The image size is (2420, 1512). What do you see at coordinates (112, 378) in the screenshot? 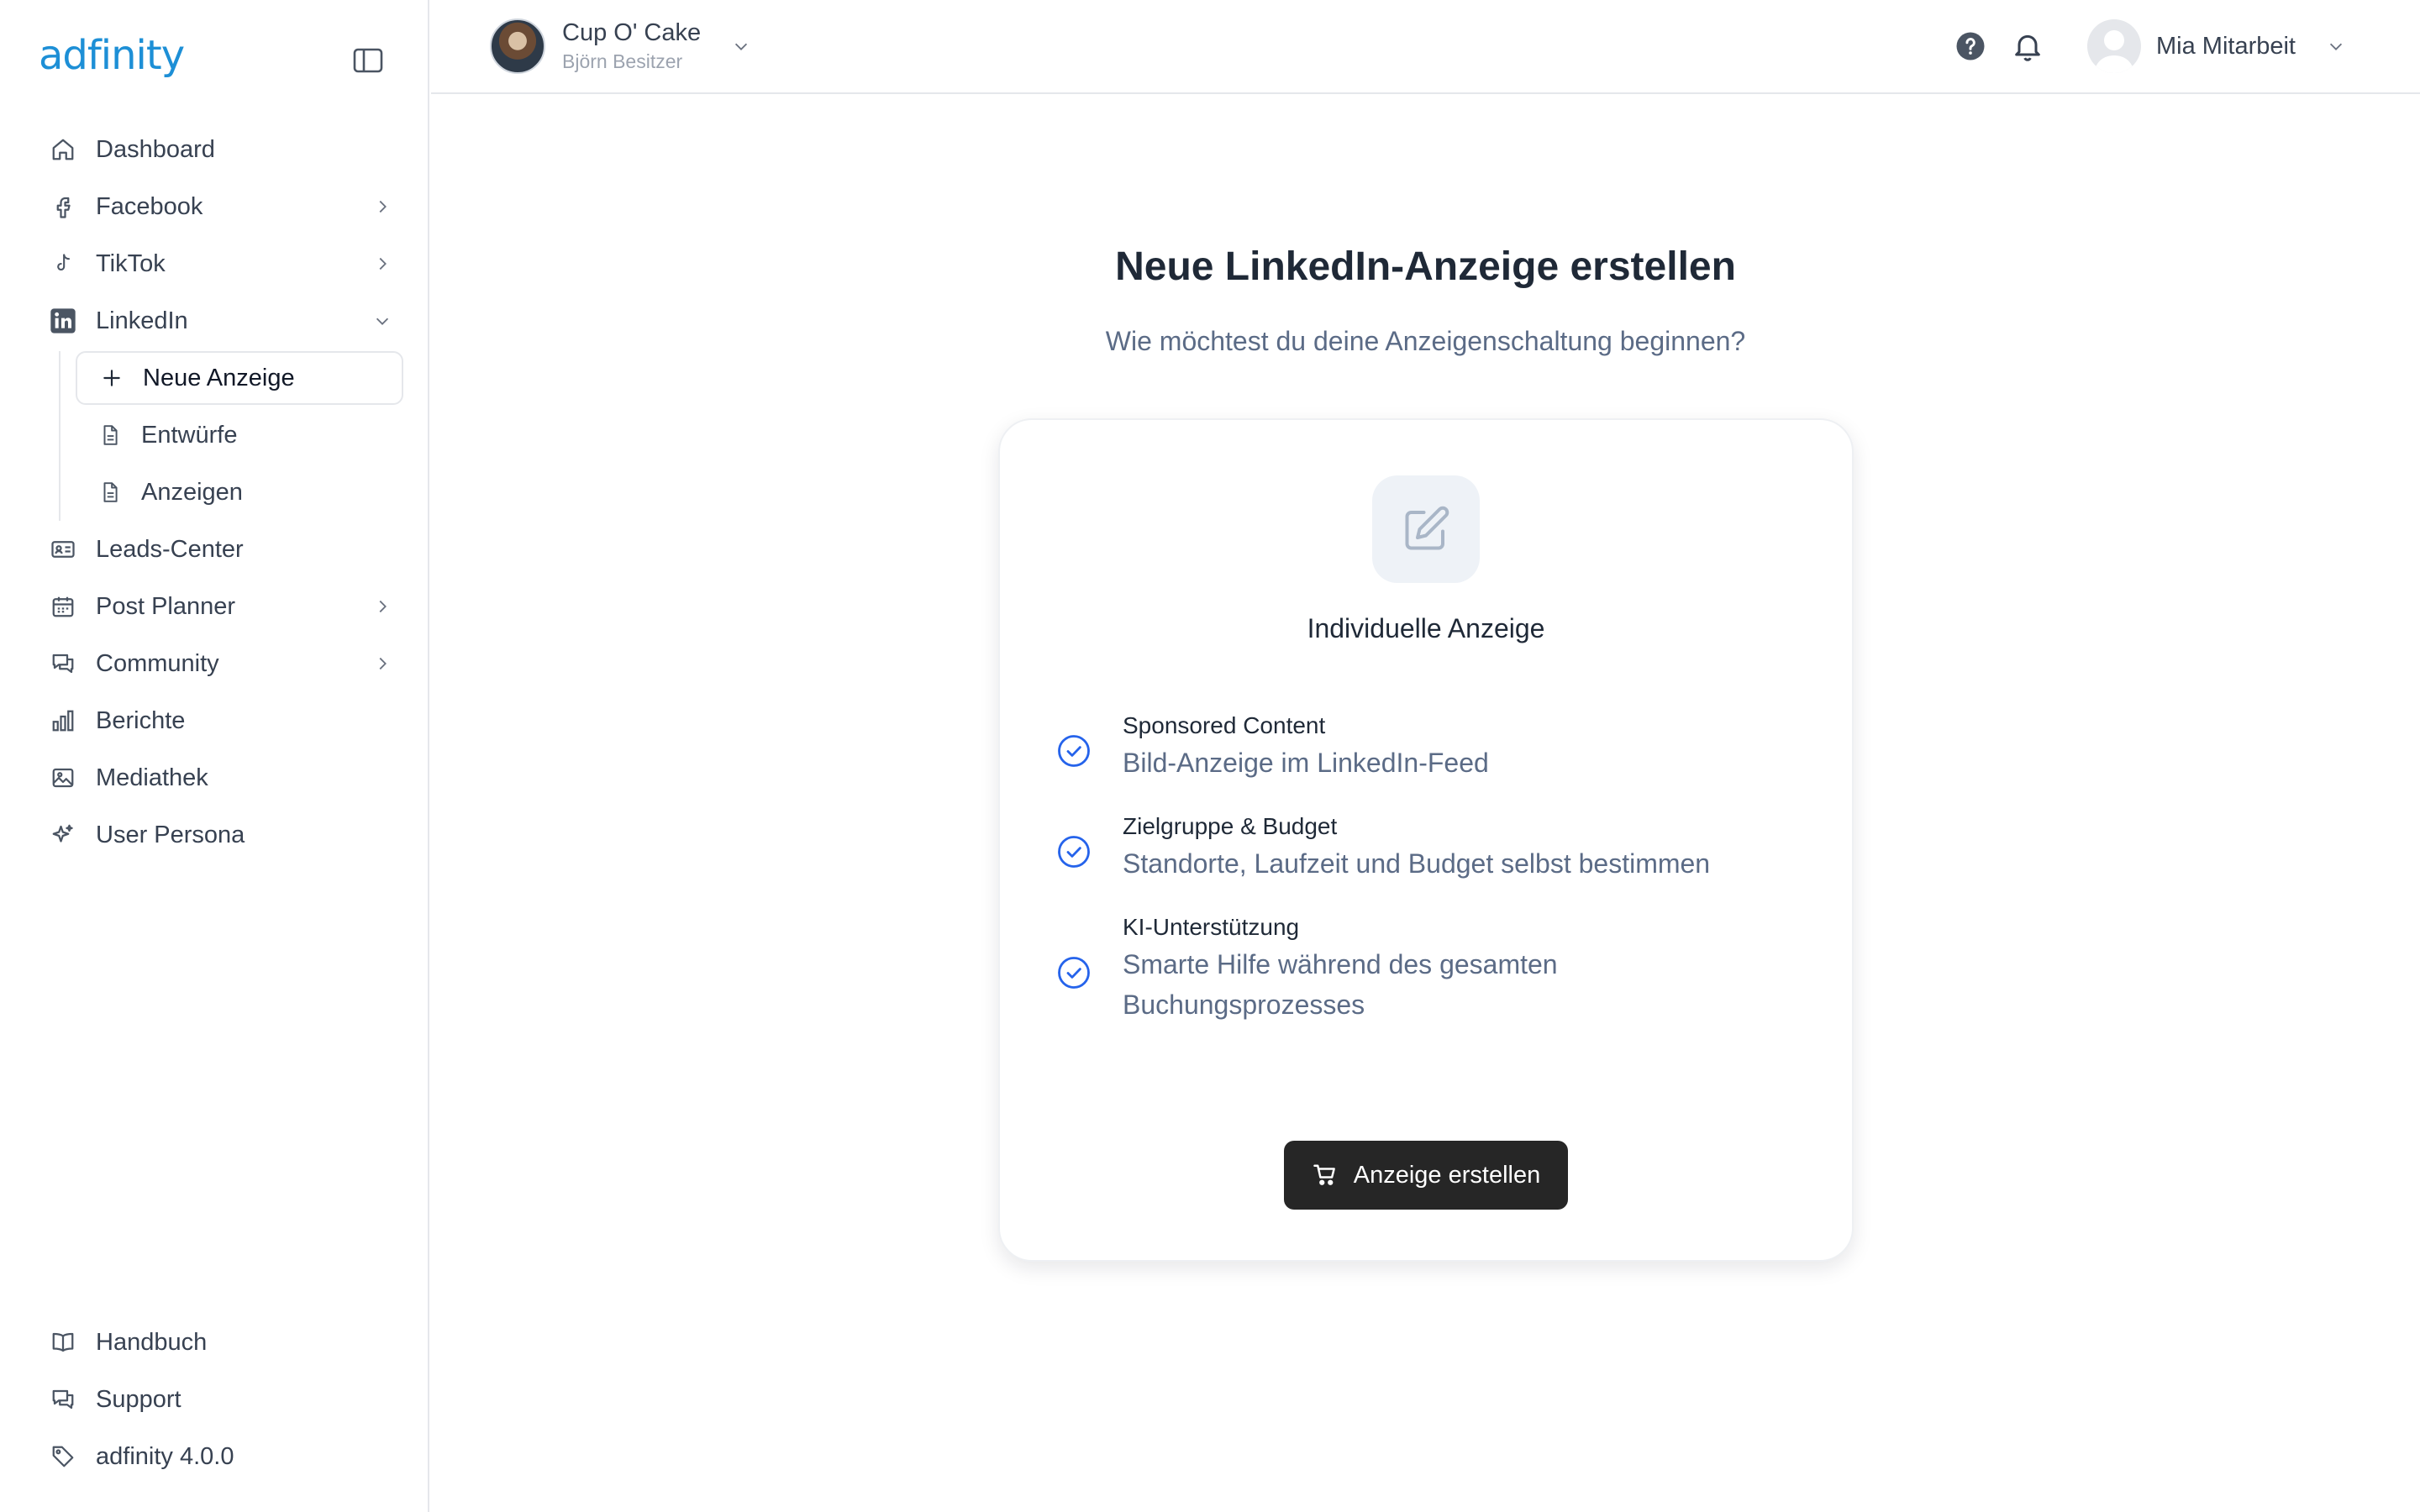
I see `plus-icon` at bounding box center [112, 378].